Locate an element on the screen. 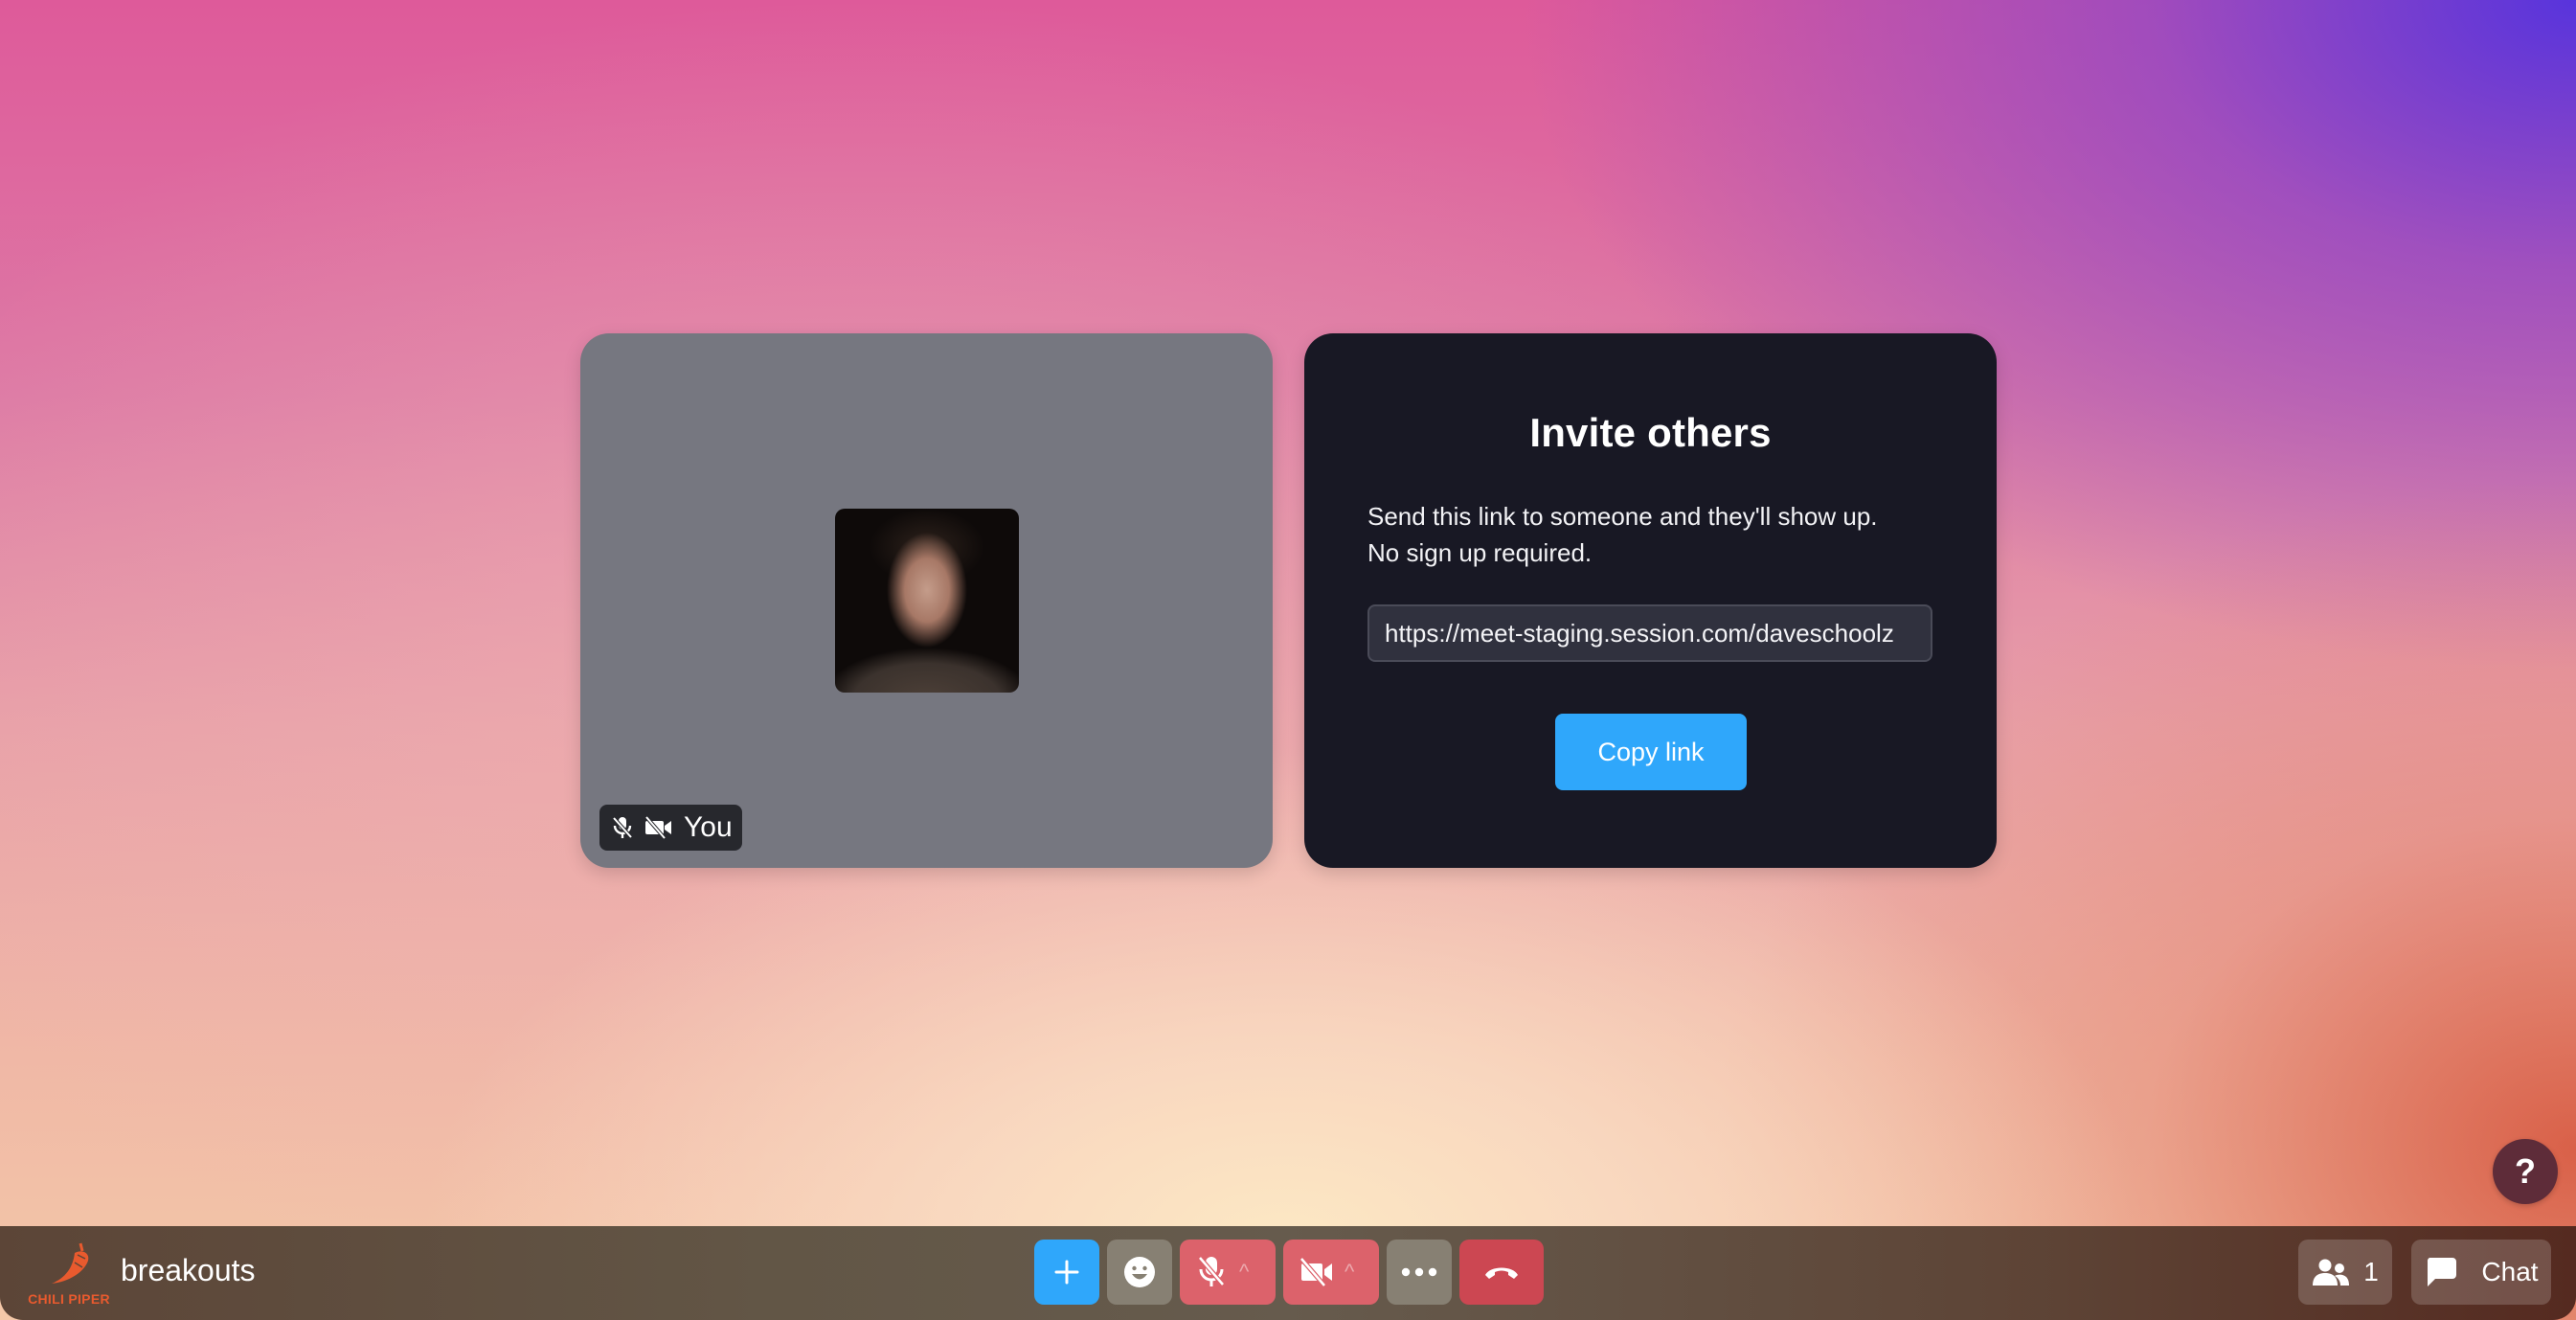 Image resolution: width=2576 pixels, height=1320 pixels. phone-hangup-icon is located at coordinates (1501, 1273).